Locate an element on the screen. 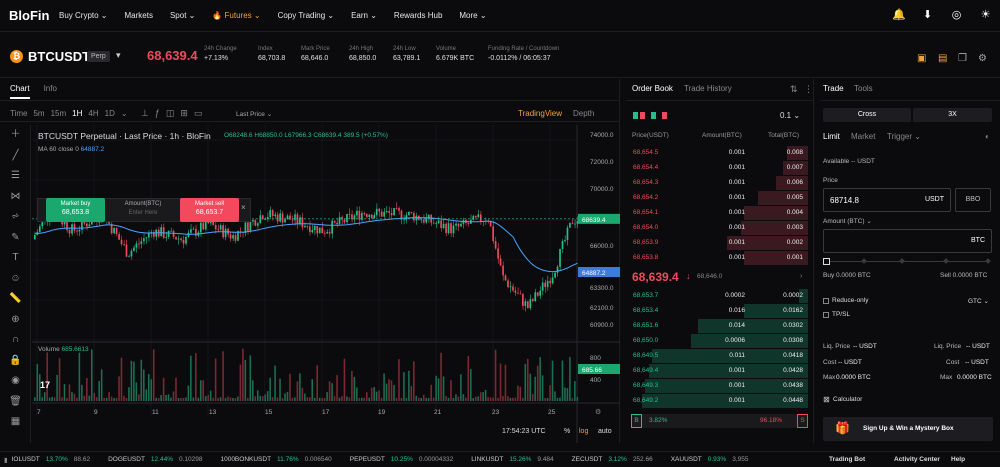  tab-tools: Tools is located at coordinates (863, 88).